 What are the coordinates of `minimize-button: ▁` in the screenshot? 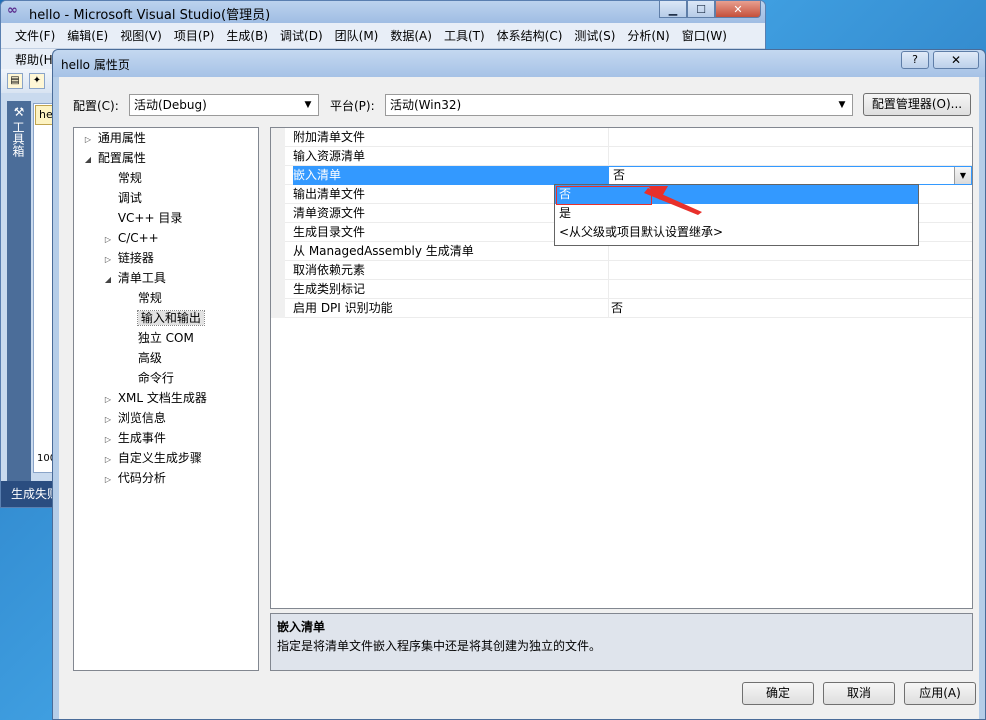 It's located at (673, 9).